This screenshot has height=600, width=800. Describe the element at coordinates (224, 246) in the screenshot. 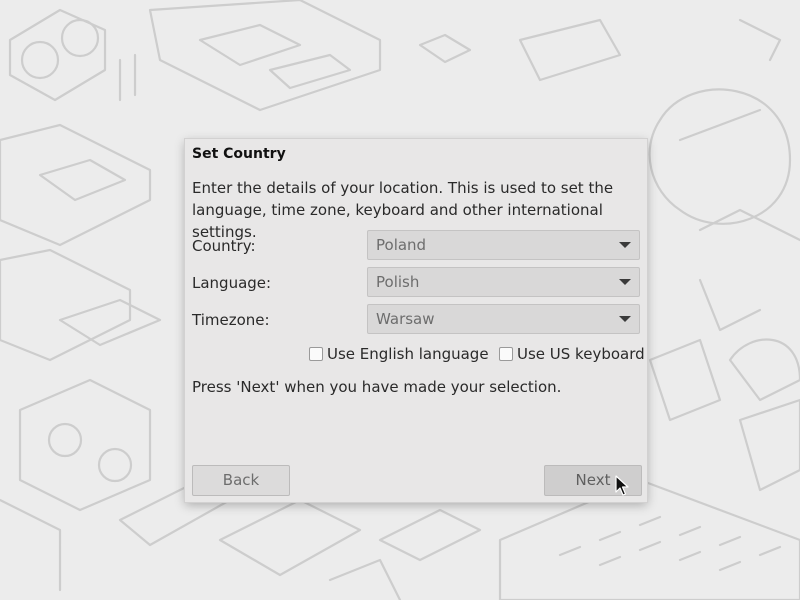

I see `country-label: Country:` at that location.